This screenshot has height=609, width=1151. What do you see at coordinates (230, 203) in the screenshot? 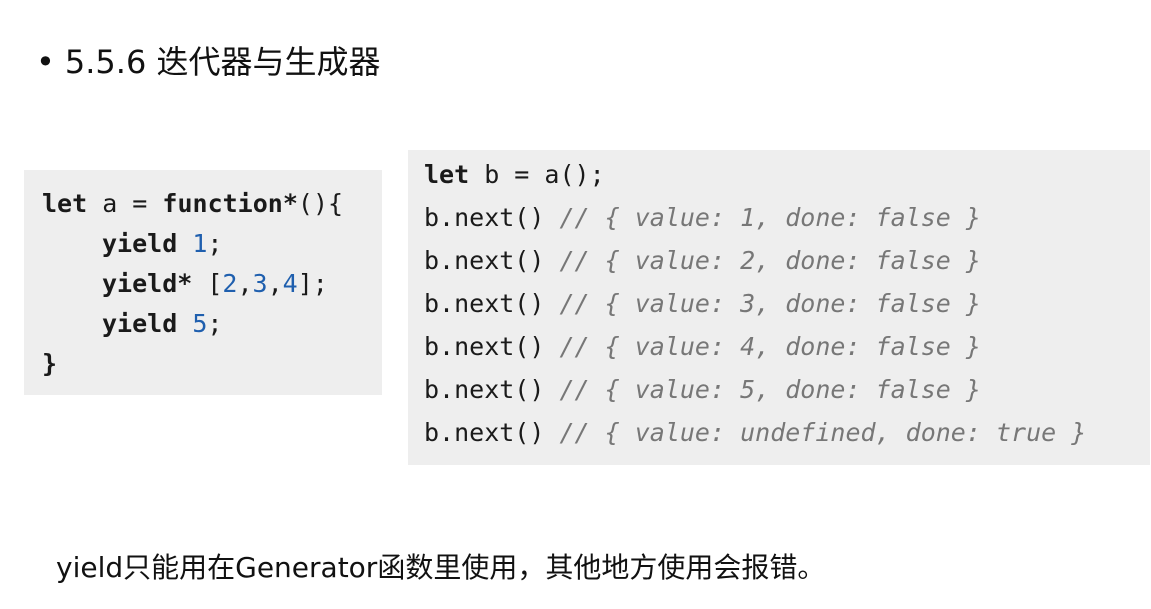
I see `keyword: function*` at bounding box center [230, 203].